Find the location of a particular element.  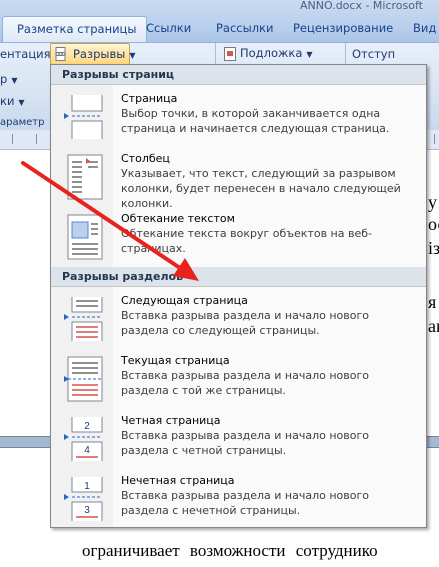

indent-group-label: Отступ is located at coordinates (374, 54).